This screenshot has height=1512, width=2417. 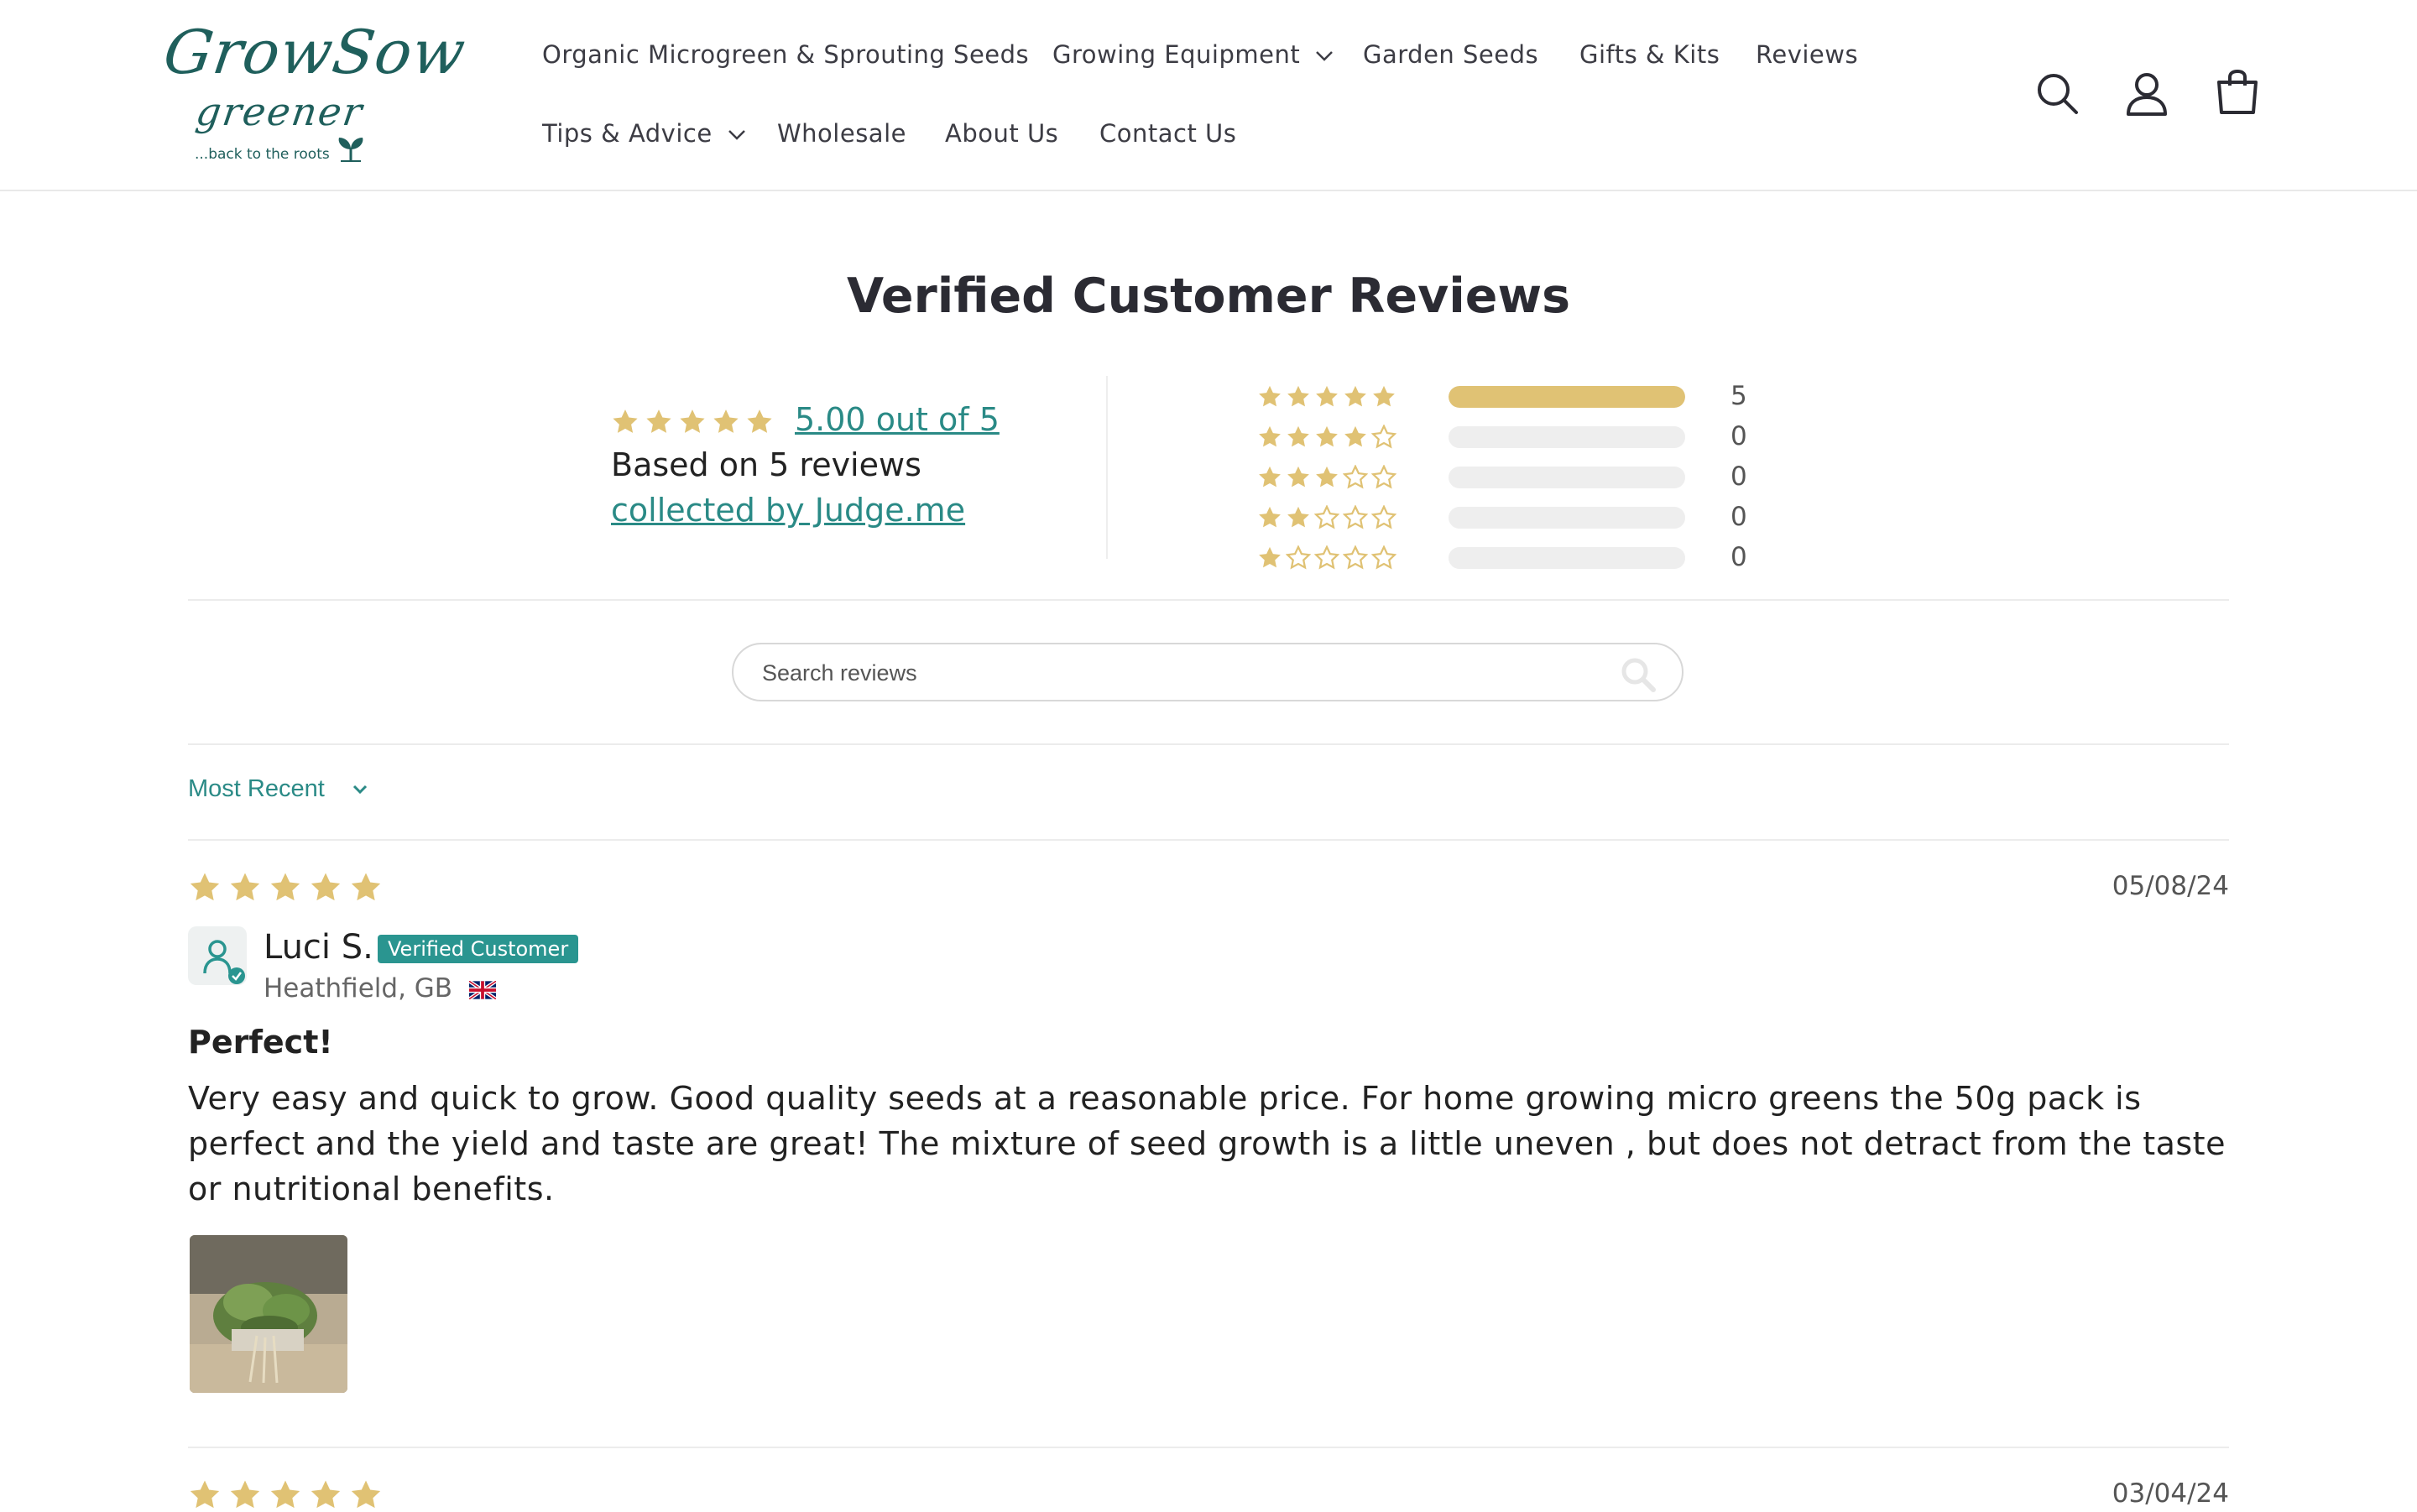 I want to click on divider, so click(x=1208, y=744).